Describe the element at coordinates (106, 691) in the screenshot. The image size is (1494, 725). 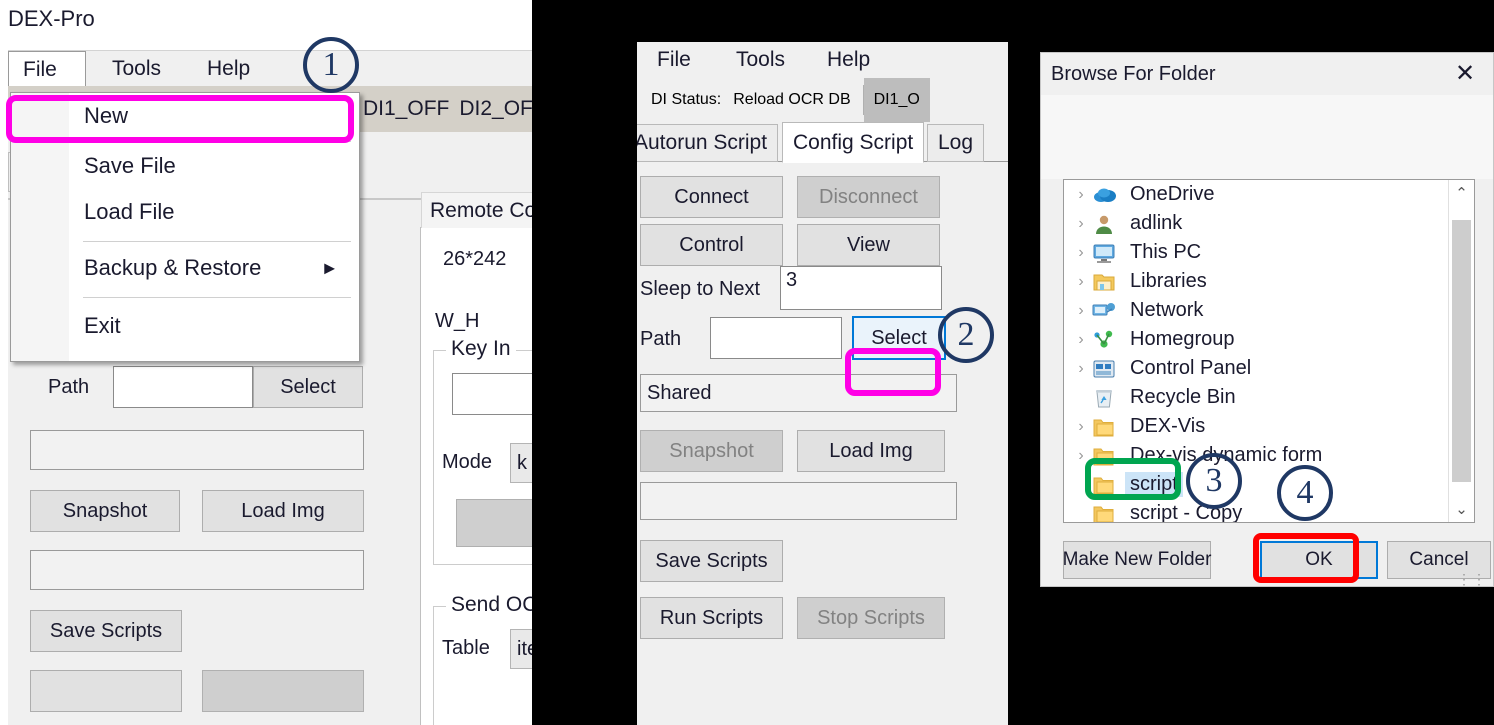
I see `run-scripts-button-partial` at that location.